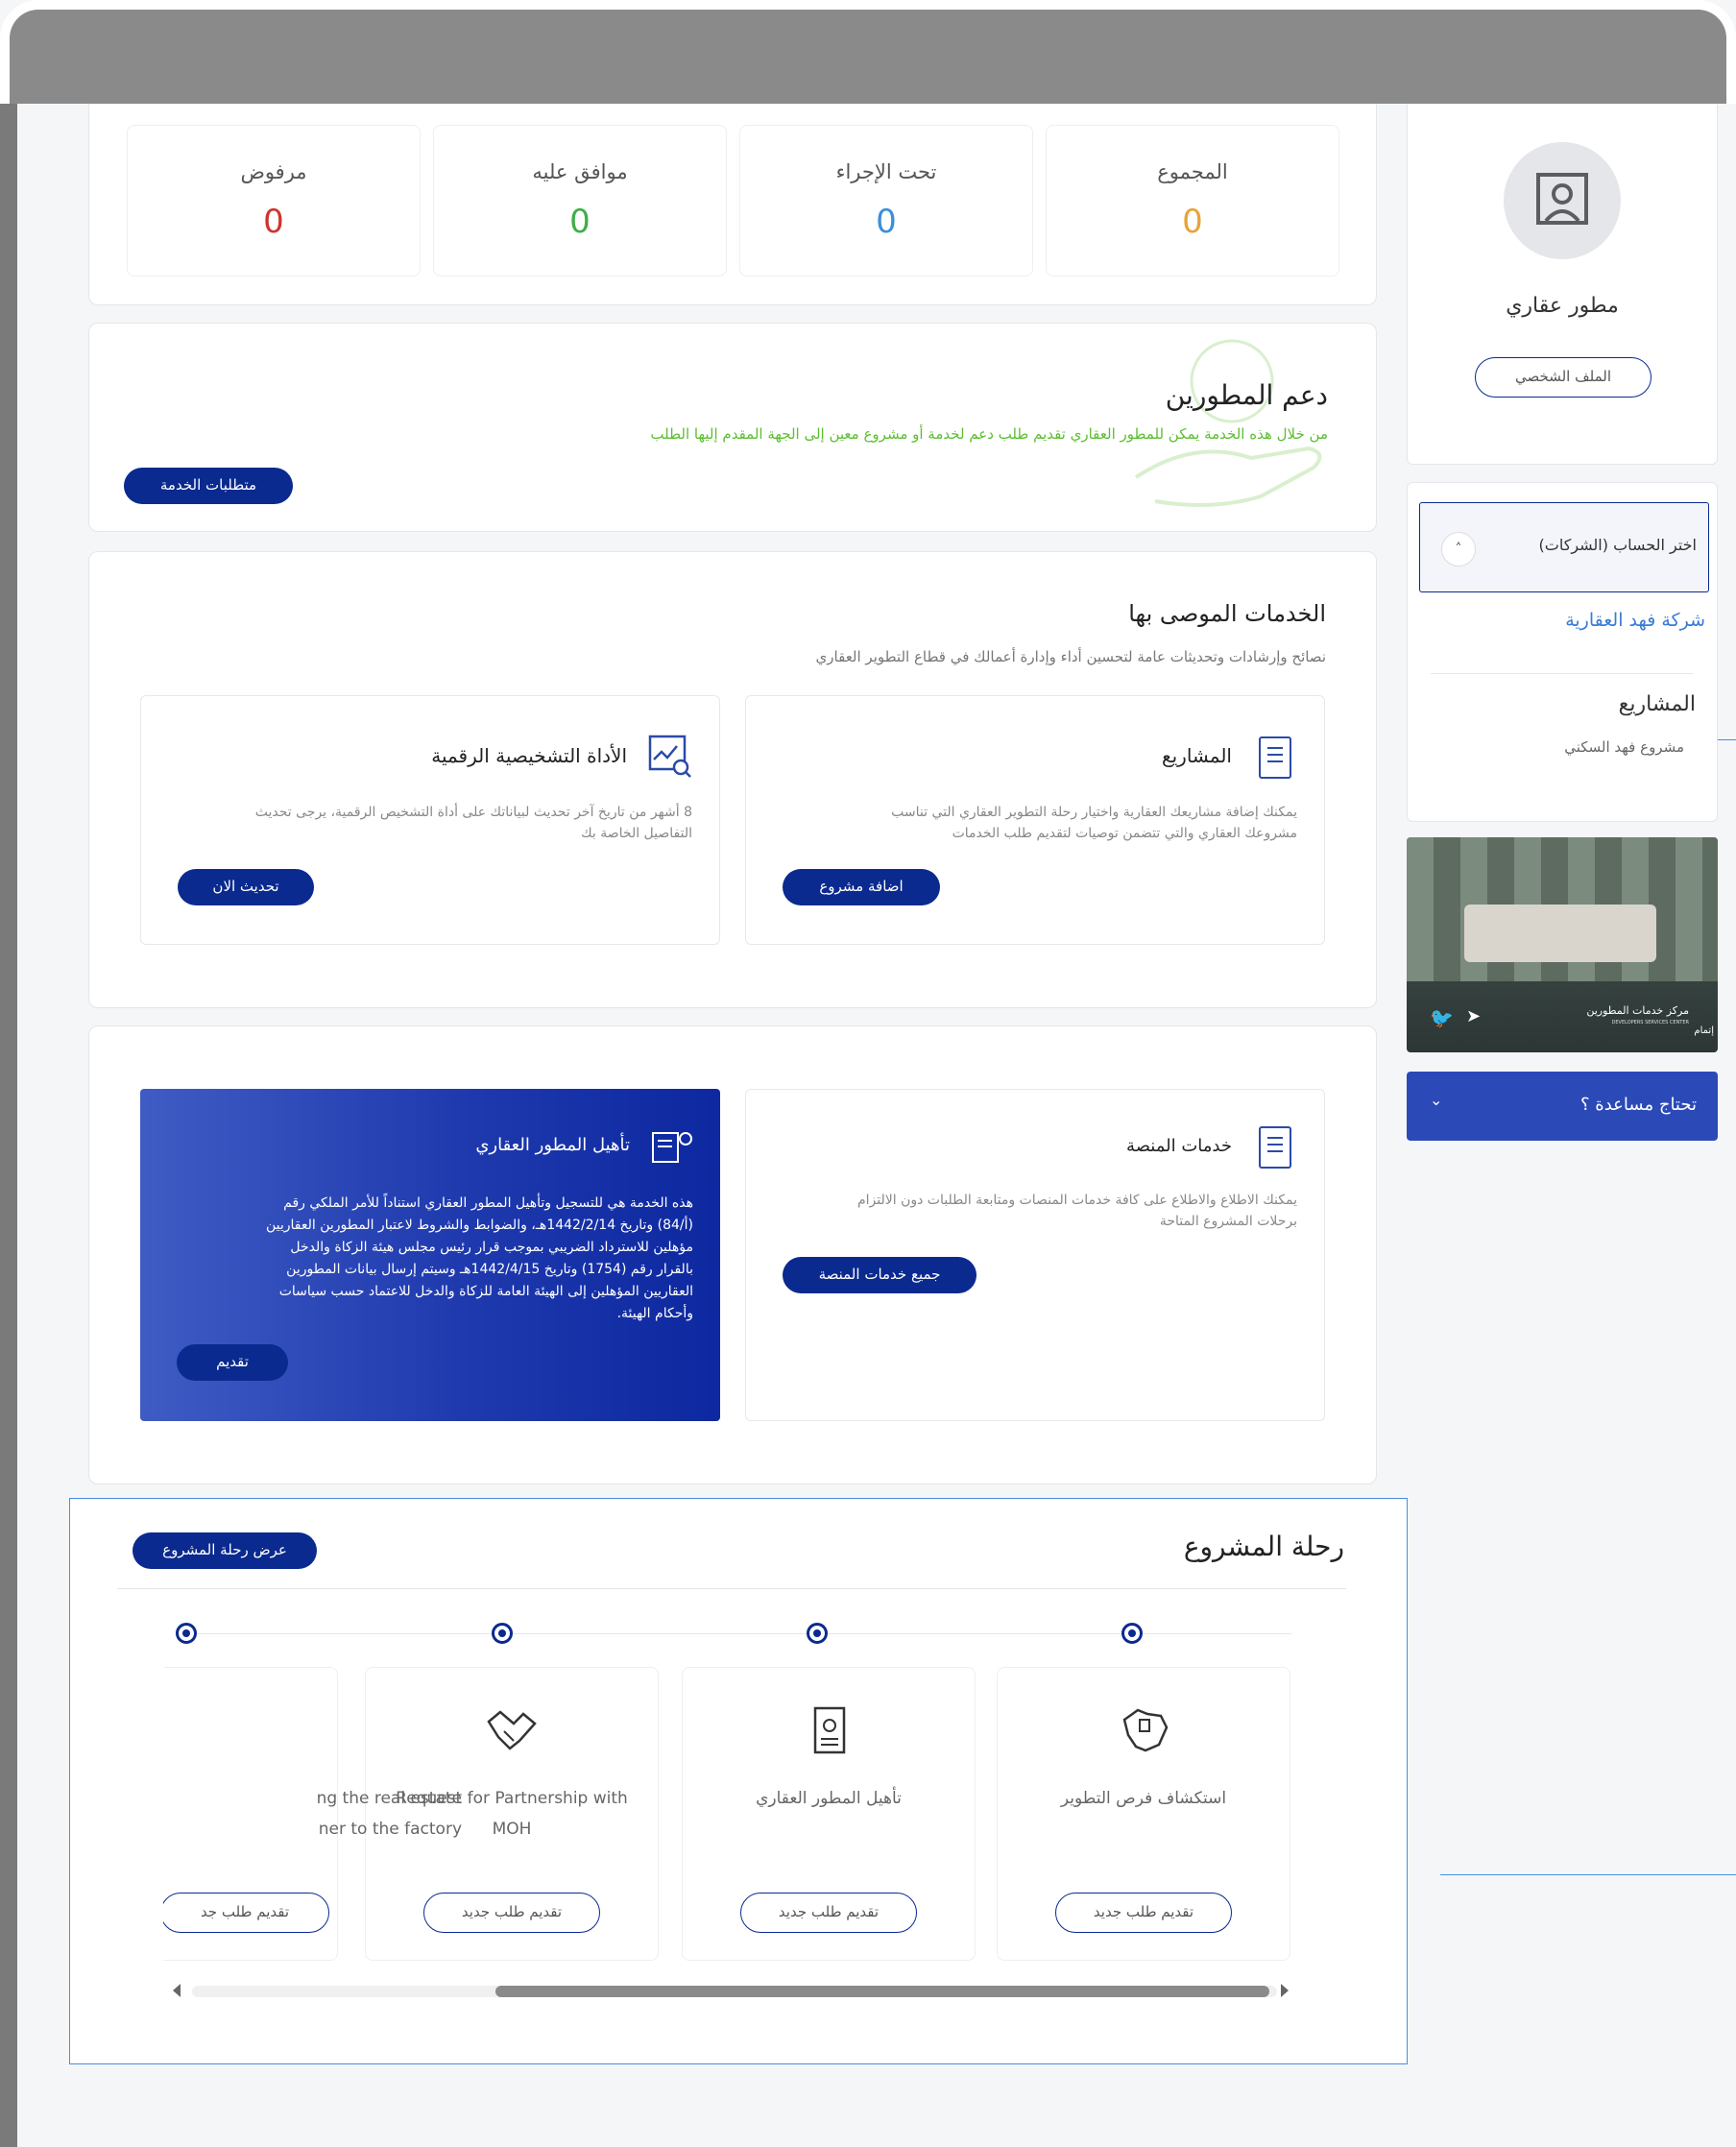 This screenshot has height=2147, width=1736. Describe the element at coordinates (1617, 545) in the screenshot. I see `account-select-label: اختر الحساب (الشركات)` at that location.